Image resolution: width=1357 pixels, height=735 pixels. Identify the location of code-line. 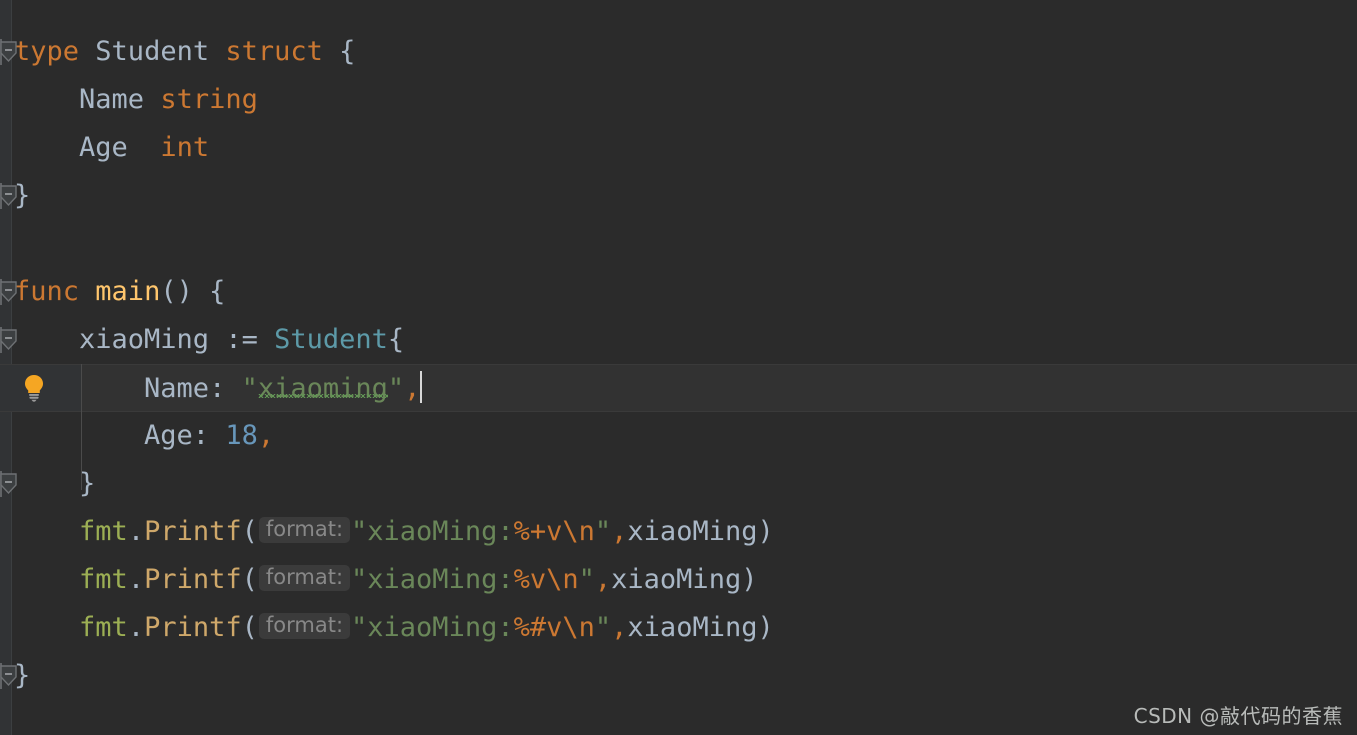
(678, 244).